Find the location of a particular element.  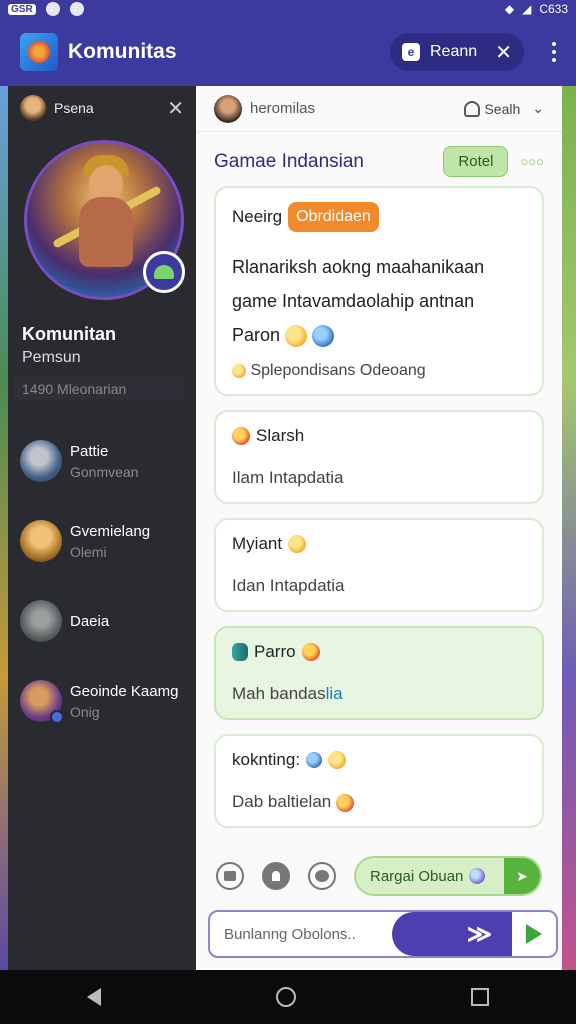

message-body: Ilam Intapdatia is located at coordinates (288, 477).